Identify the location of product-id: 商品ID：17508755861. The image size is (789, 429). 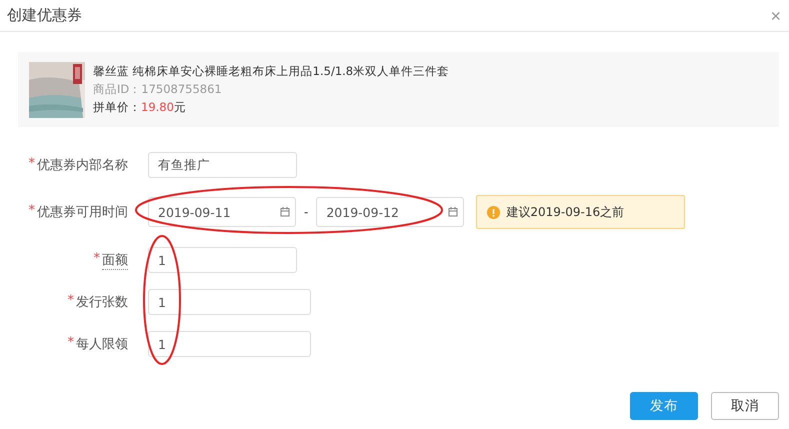
(158, 89).